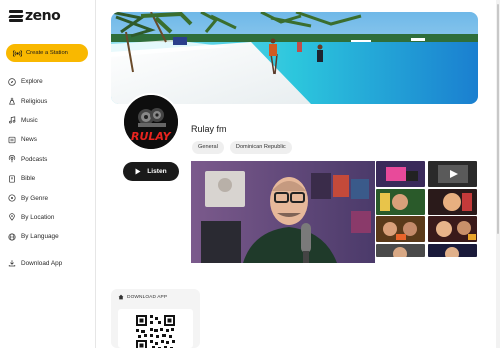 The height and width of the screenshot is (348, 500). What do you see at coordinates (151, 136) in the screenshot?
I see `station-logo-wordmark: RULAY` at bounding box center [151, 136].